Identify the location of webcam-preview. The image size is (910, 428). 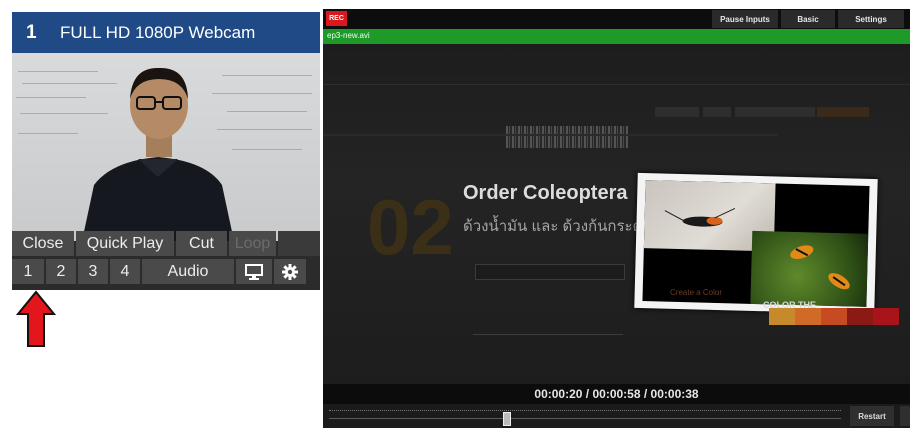
(166, 147).